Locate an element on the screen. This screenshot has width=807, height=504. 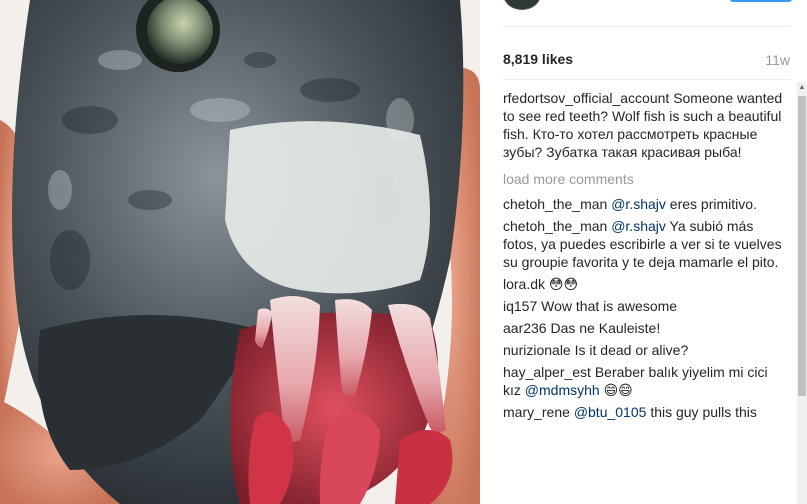
caption-username: rfedortsov_official_account is located at coordinates (586, 98).